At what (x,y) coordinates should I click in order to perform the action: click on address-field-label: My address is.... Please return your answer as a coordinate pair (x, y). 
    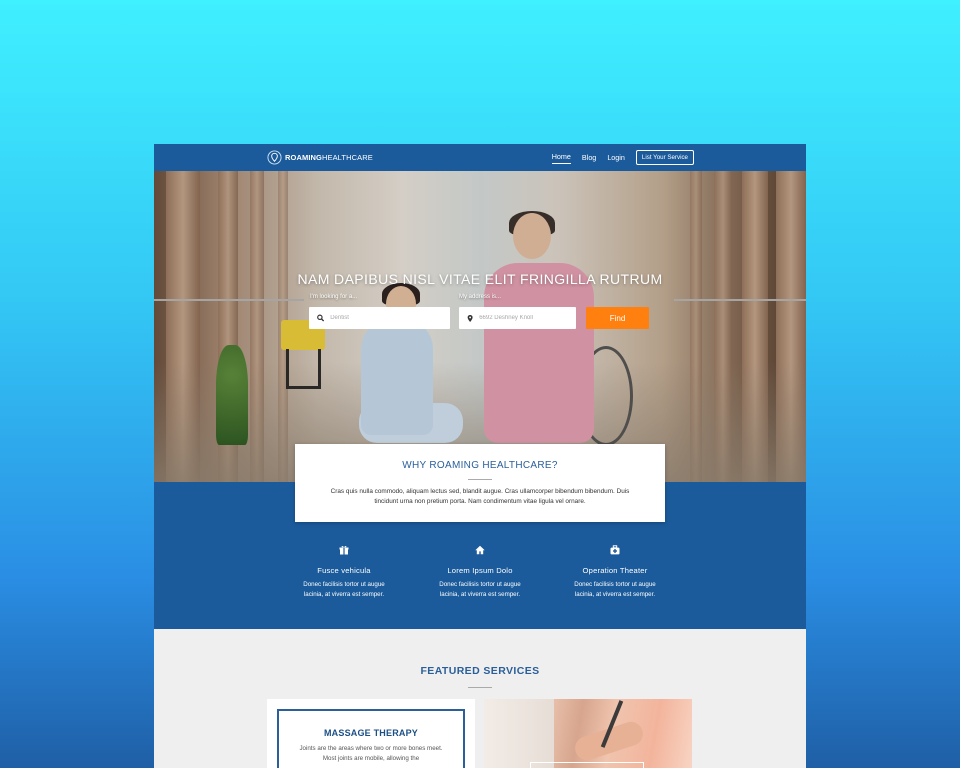
    Looking at the image, I should click on (480, 297).